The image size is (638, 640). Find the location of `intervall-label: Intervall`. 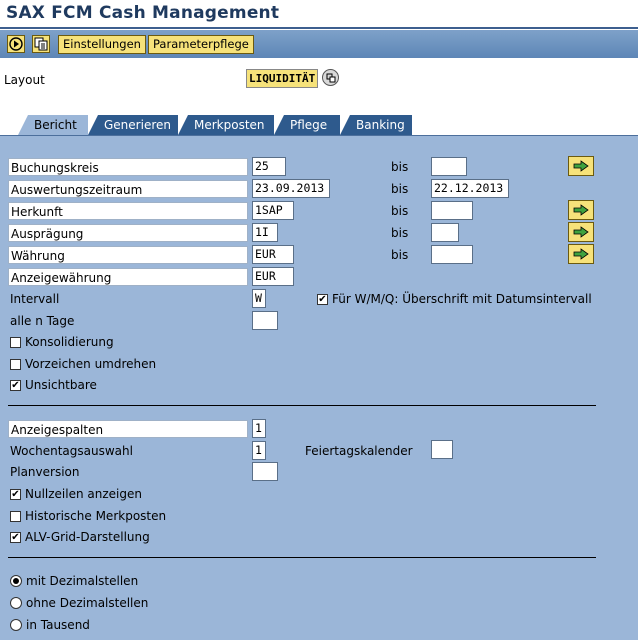

intervall-label: Intervall is located at coordinates (35, 299).